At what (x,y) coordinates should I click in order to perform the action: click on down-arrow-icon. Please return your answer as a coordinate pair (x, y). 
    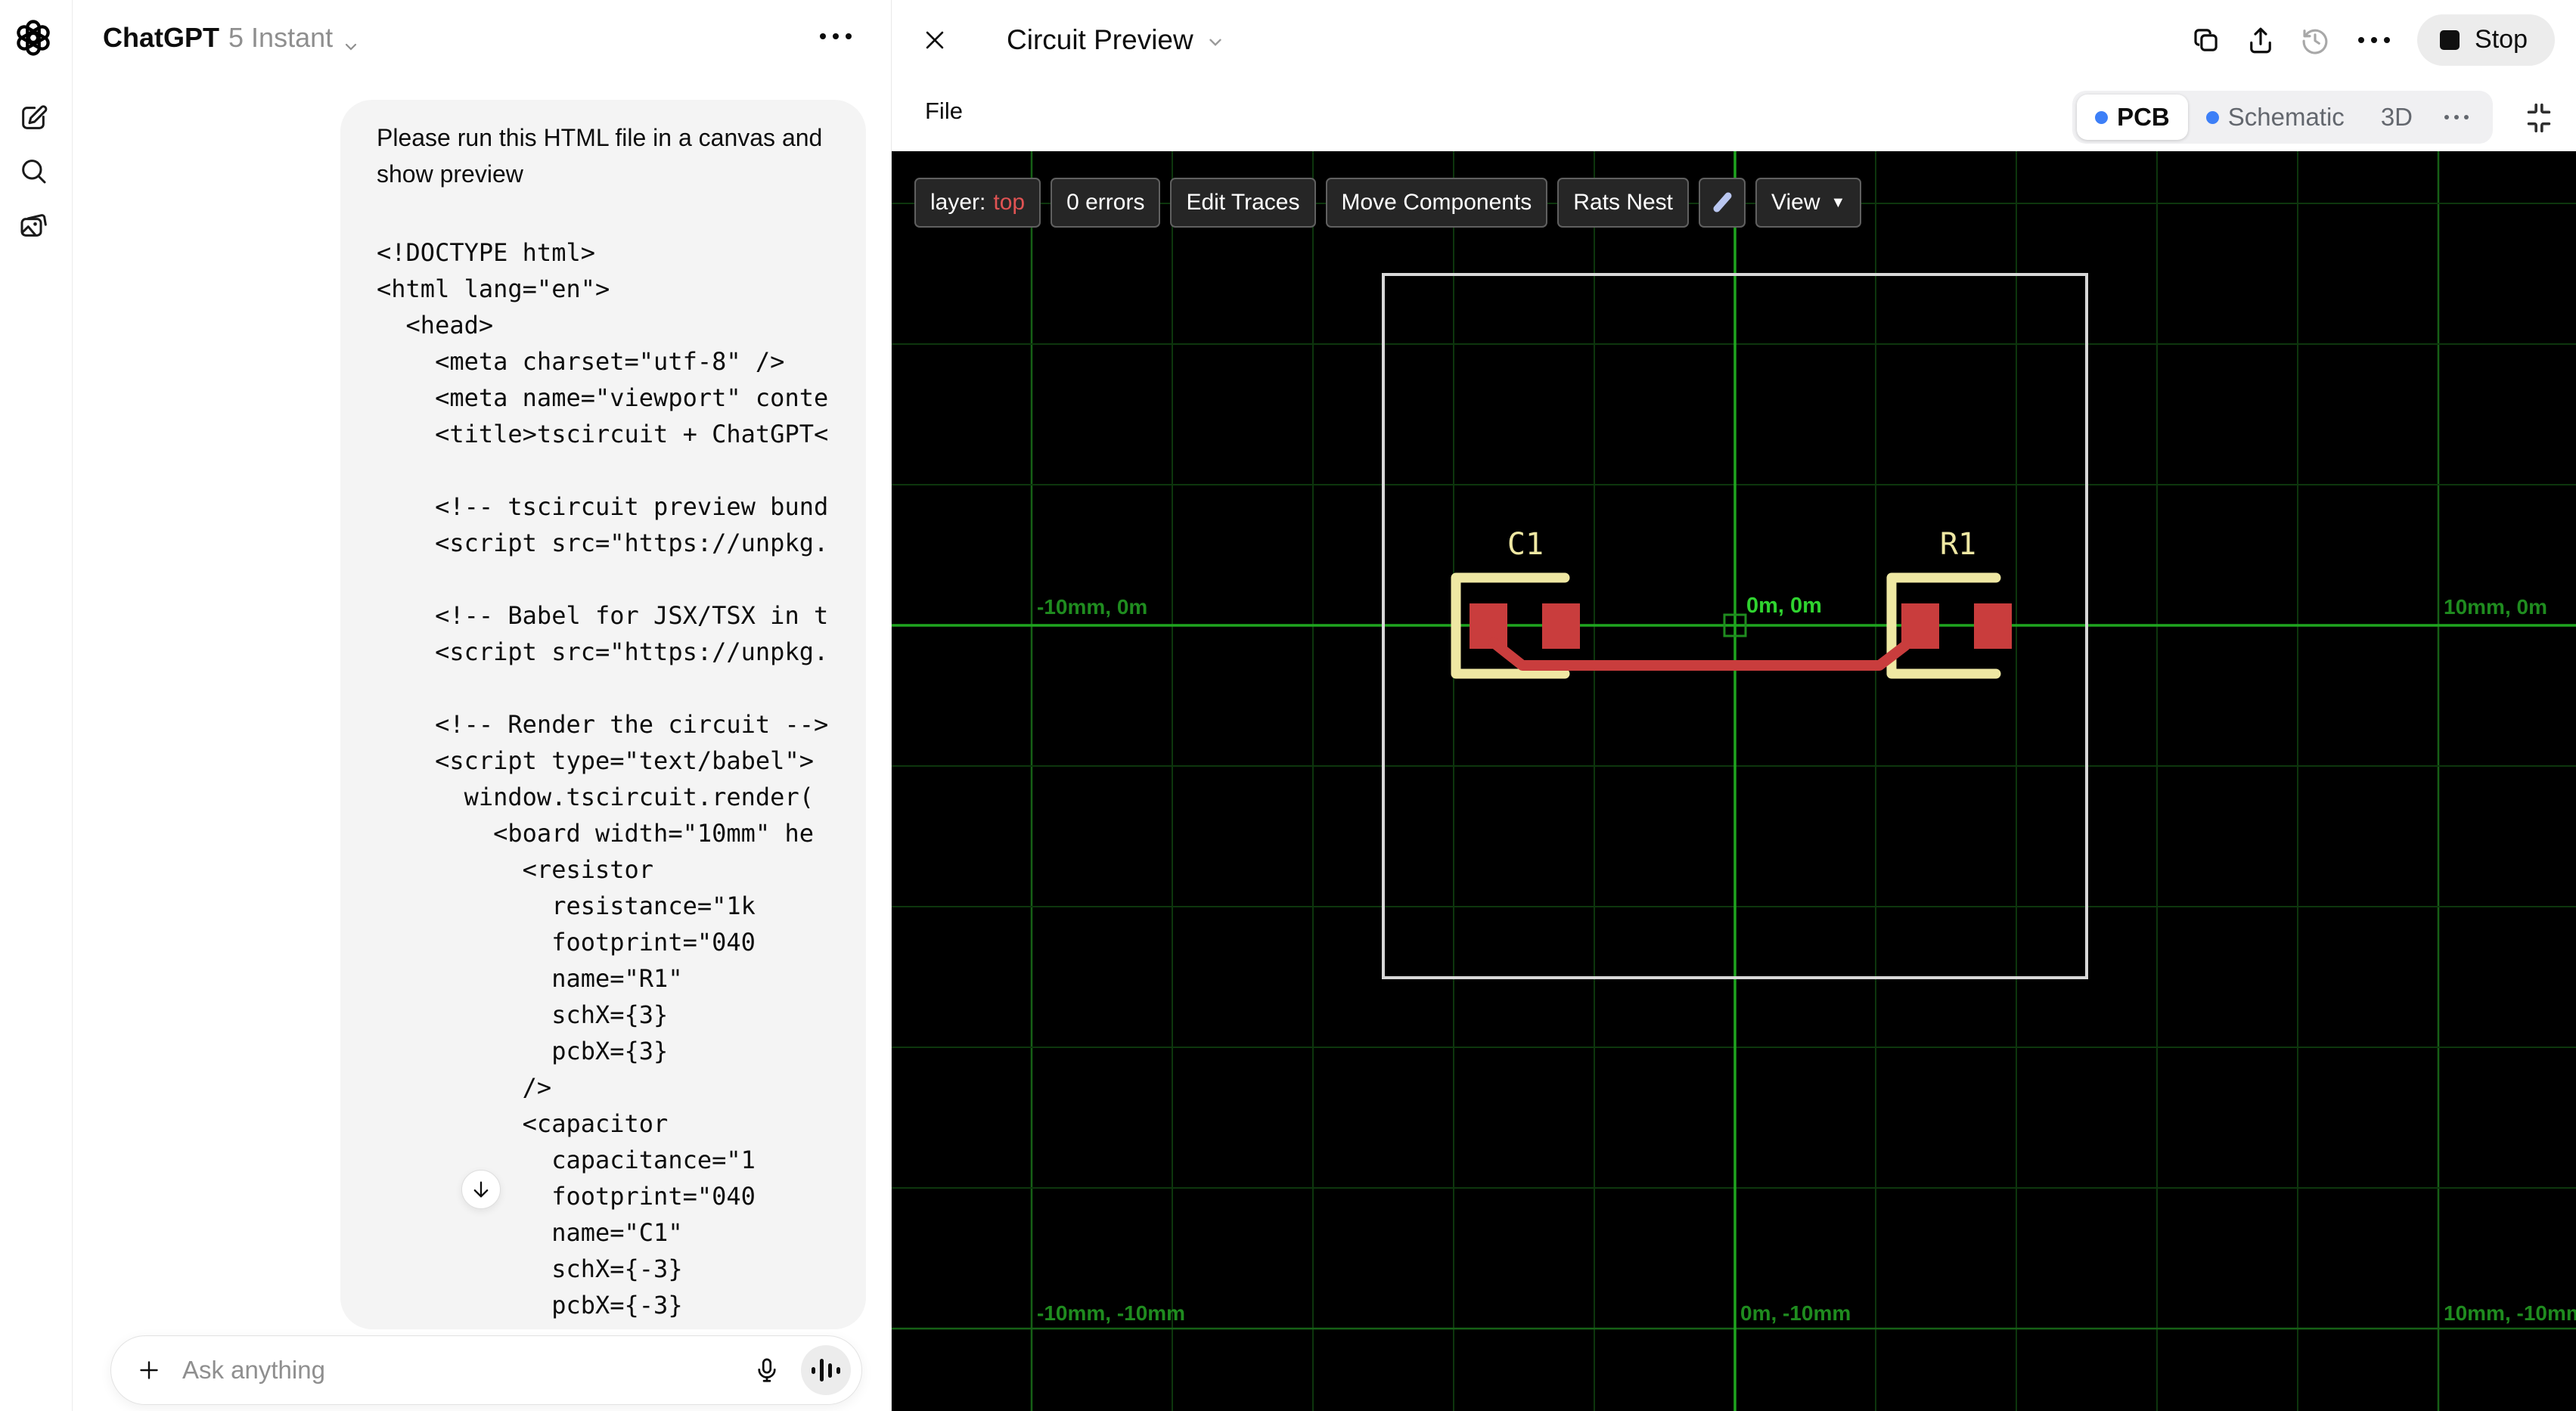
    Looking at the image, I should click on (481, 1189).